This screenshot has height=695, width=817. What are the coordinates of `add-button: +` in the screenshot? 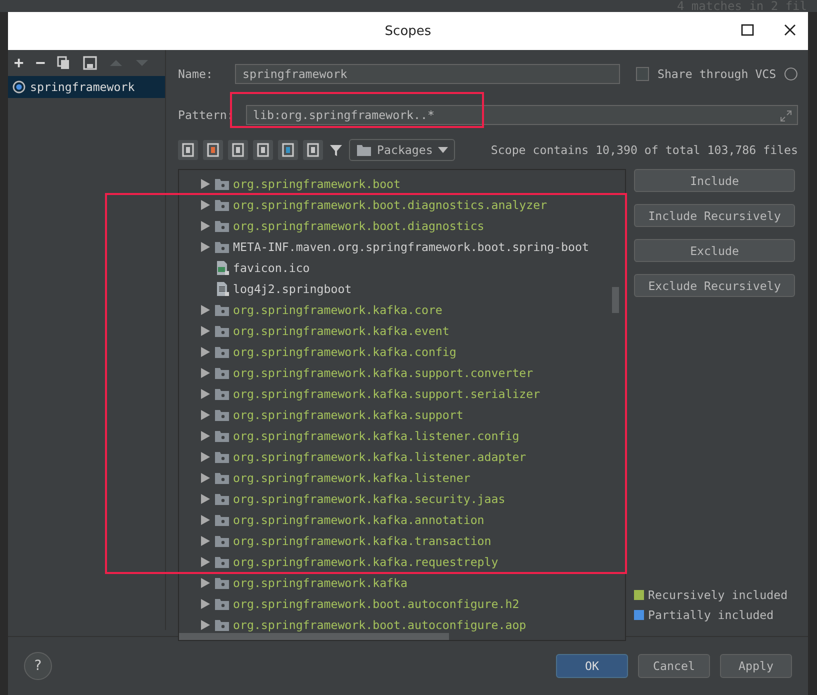 It's located at (19, 63).